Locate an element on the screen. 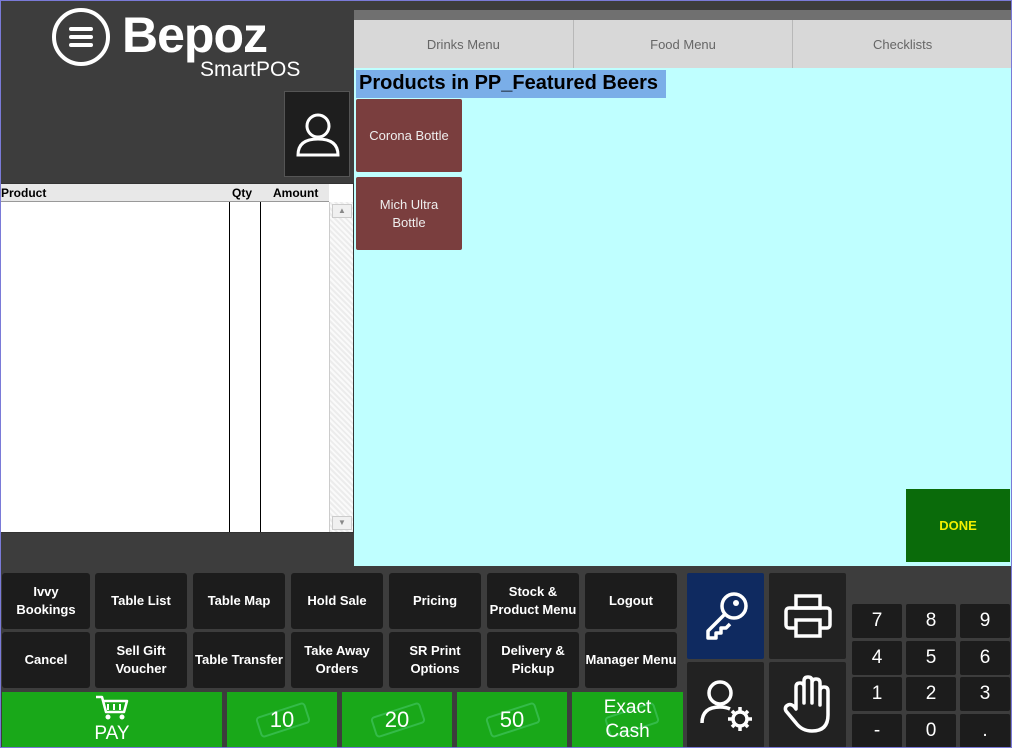 This screenshot has height=748, width=1012. take-away-orders-button: Take Away Orders is located at coordinates (337, 660).